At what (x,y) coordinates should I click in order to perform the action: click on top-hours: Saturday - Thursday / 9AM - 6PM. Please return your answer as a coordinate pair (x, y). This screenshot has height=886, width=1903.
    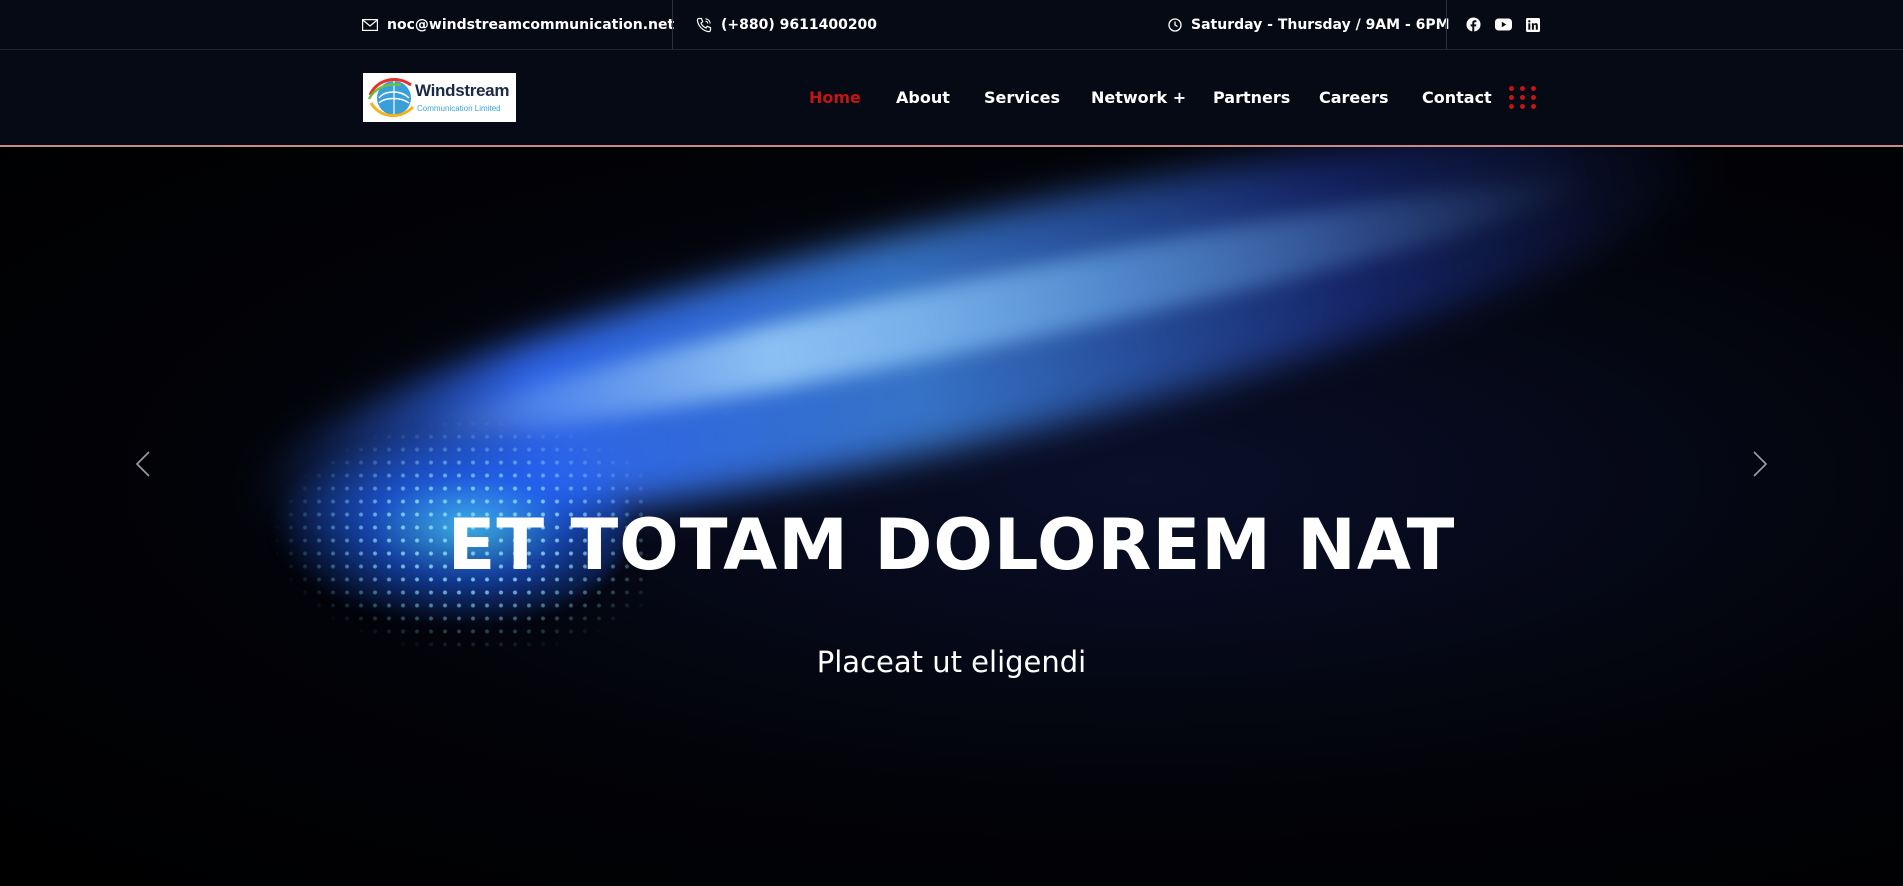
    Looking at the image, I should click on (1309, 24).